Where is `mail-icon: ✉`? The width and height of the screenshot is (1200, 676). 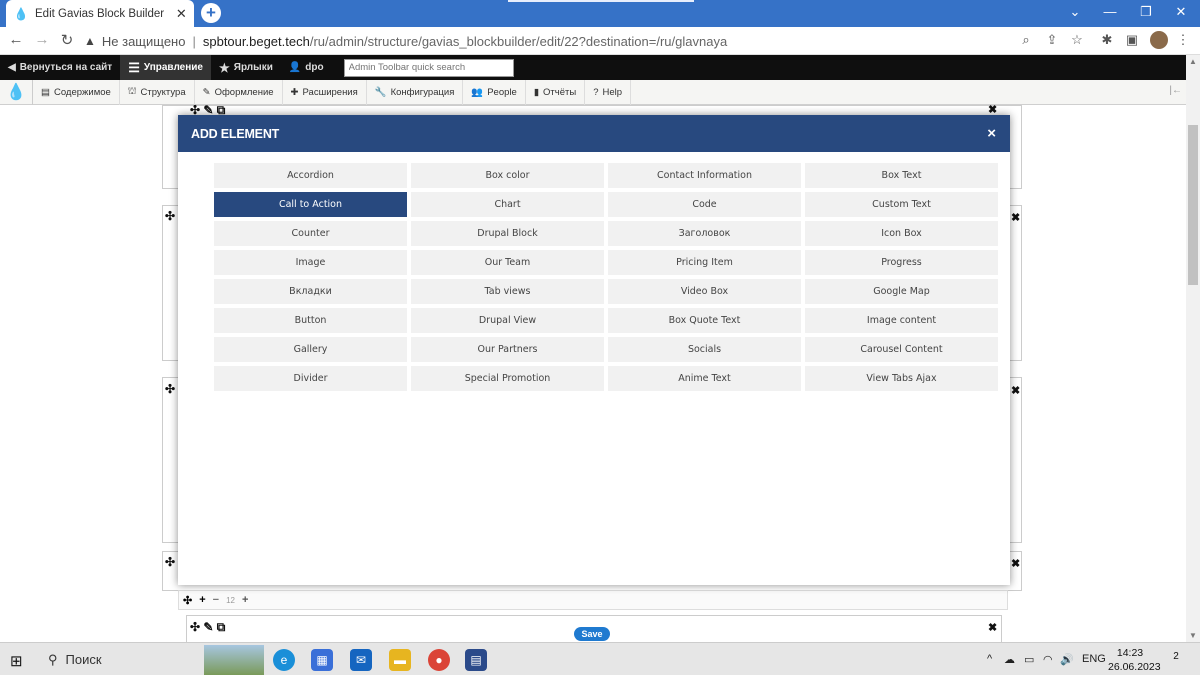
mail-icon: ✉ is located at coordinates (361, 660).